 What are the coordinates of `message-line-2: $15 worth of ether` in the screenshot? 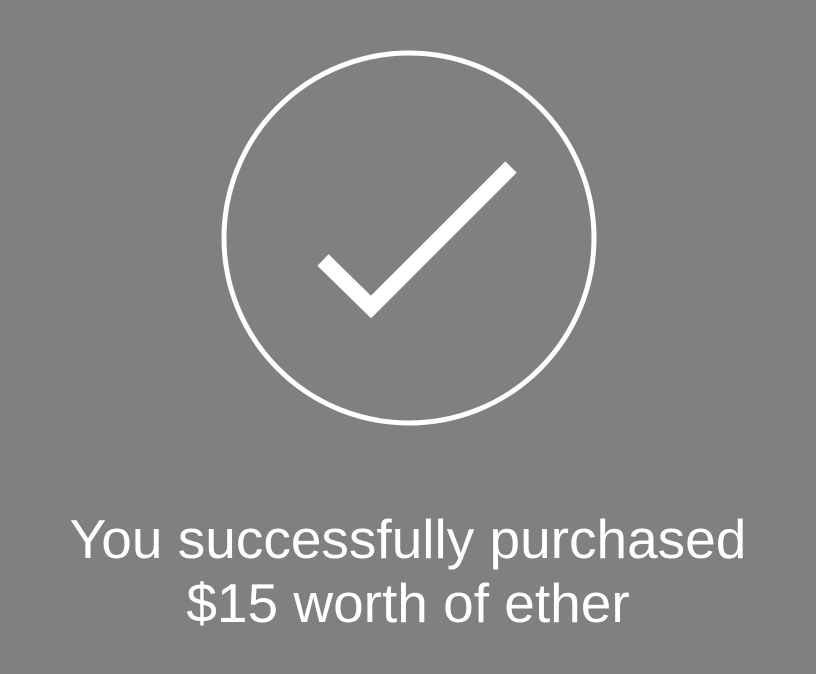 It's located at (408, 603).